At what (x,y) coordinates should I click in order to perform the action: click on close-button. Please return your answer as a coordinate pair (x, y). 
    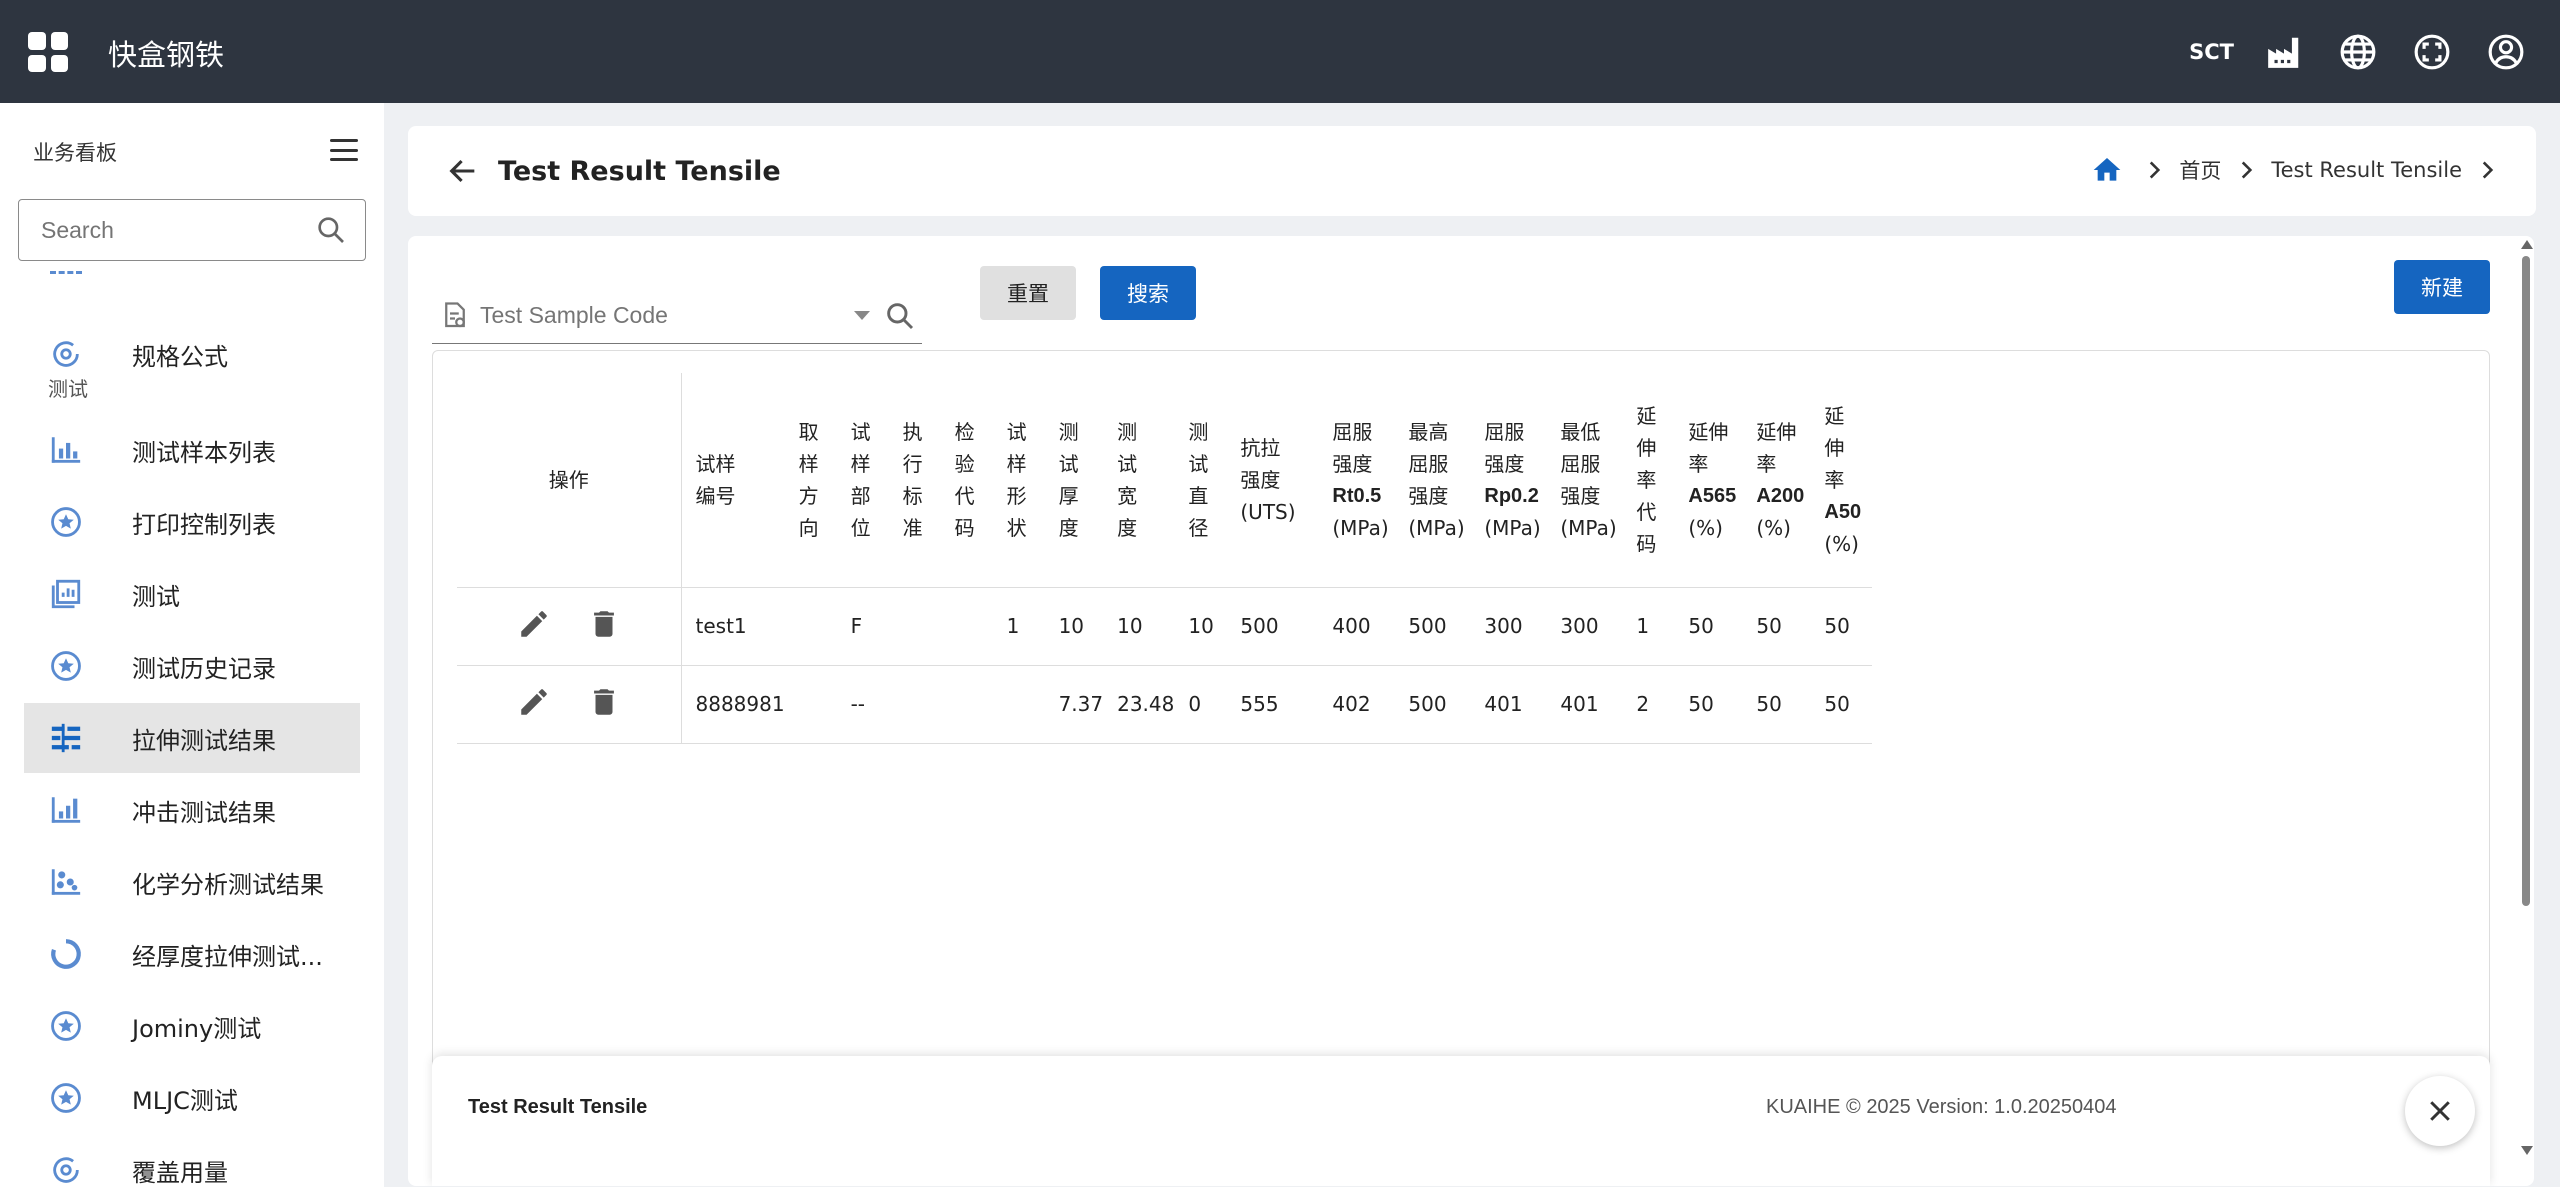
    Looking at the image, I should click on (2440, 1111).